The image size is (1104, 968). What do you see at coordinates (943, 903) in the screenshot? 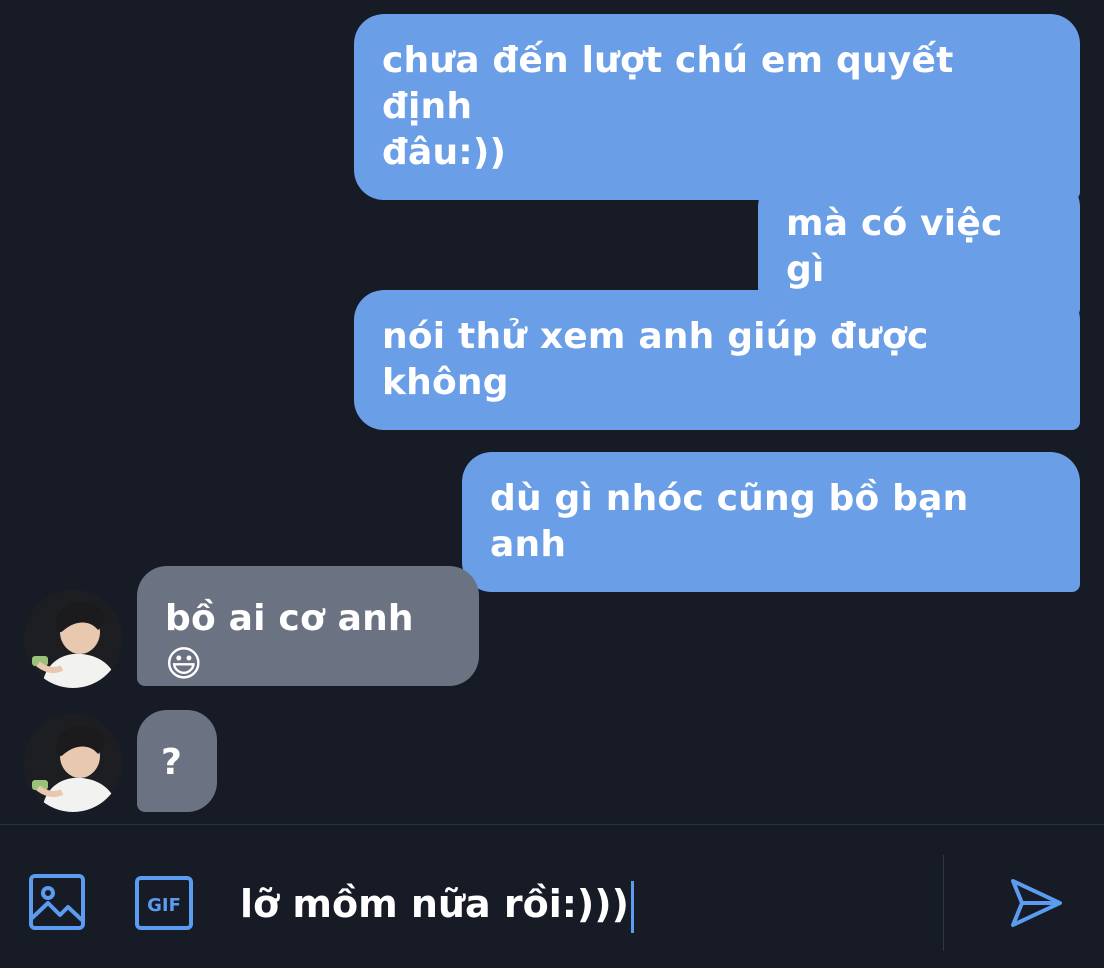
I see `composer-divider` at bounding box center [943, 903].